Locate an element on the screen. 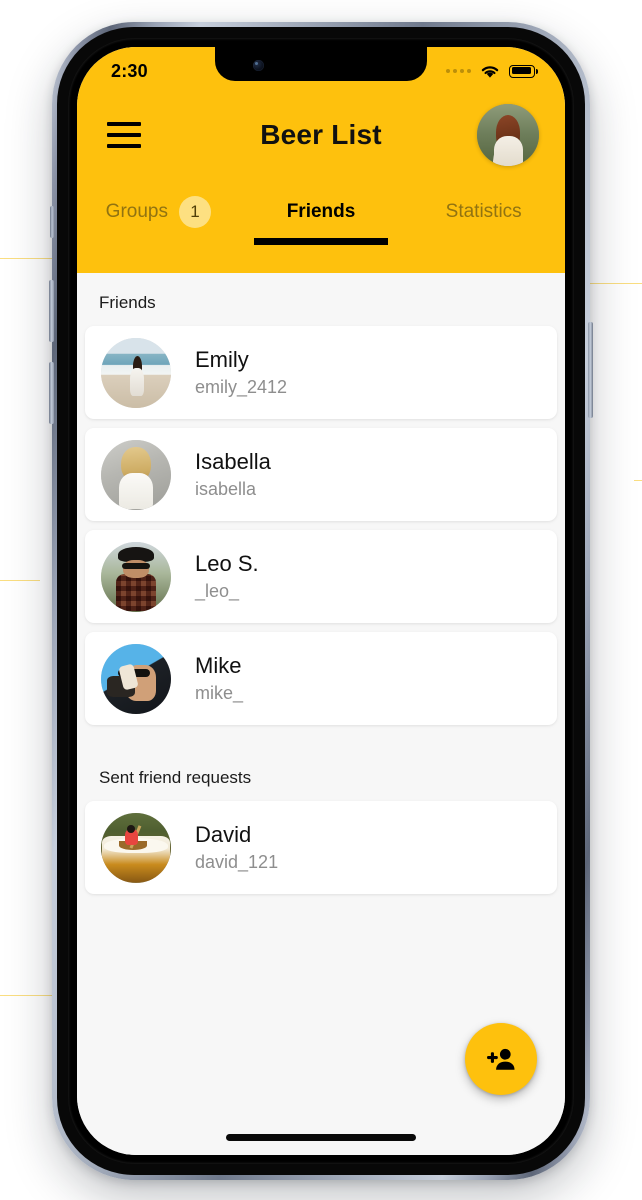 This screenshot has width=642, height=1200. friend-handle: david_121 is located at coordinates (237, 862).